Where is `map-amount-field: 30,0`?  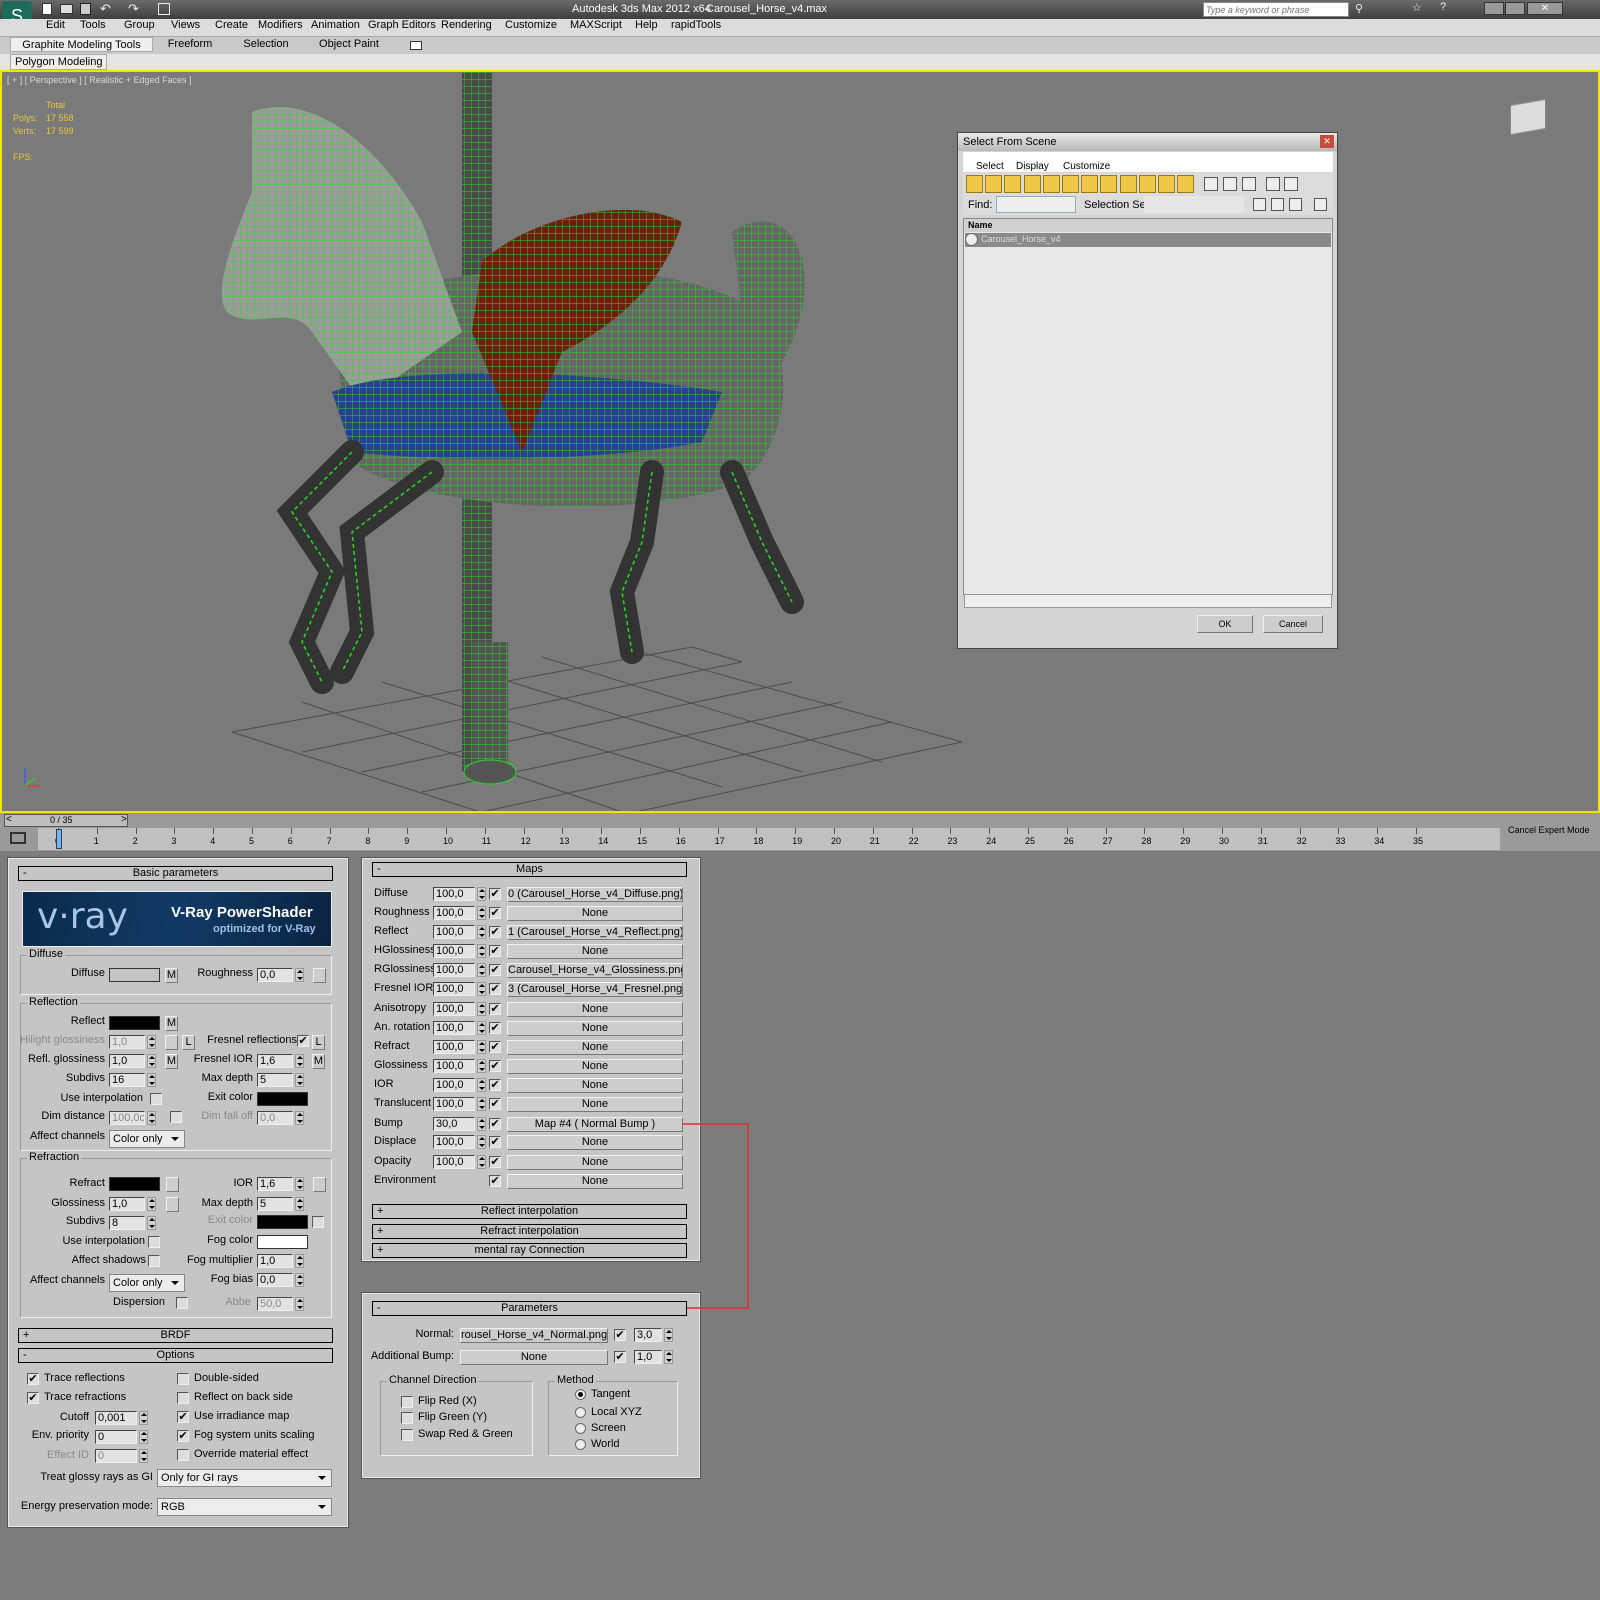 map-amount-field: 30,0 is located at coordinates (454, 1124).